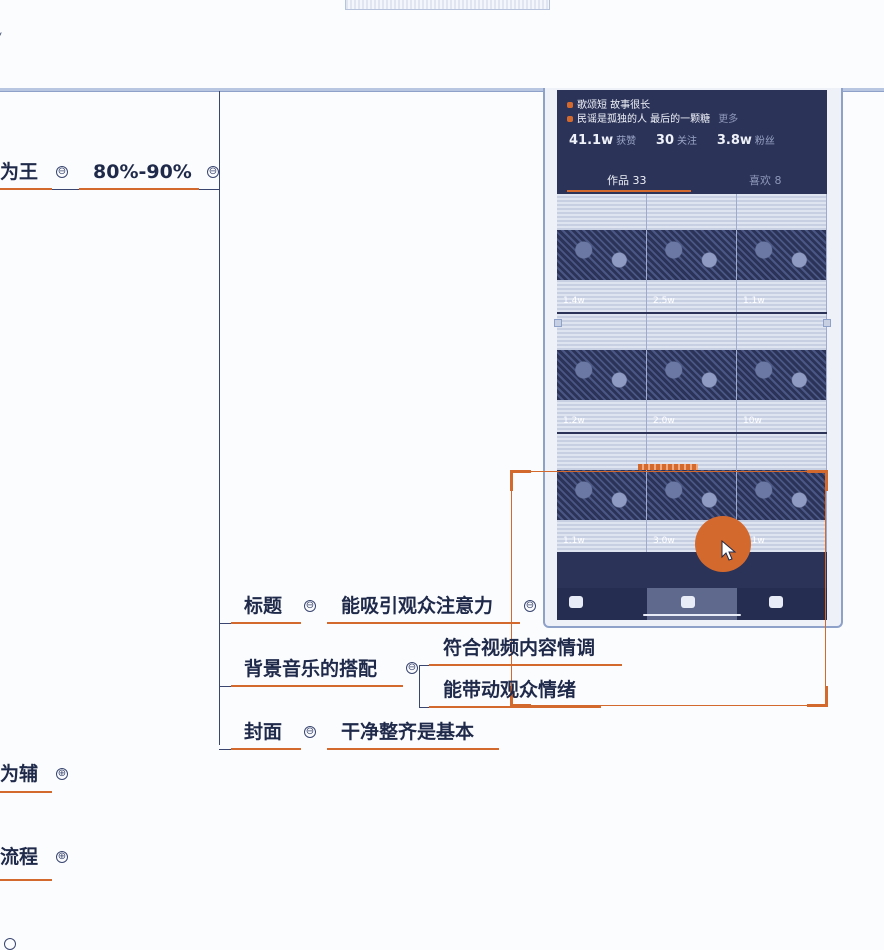 The width and height of the screenshot is (884, 950). Describe the element at coordinates (608, 103) in the screenshot. I see `bio-line: 歌颂短 故事很长` at that location.